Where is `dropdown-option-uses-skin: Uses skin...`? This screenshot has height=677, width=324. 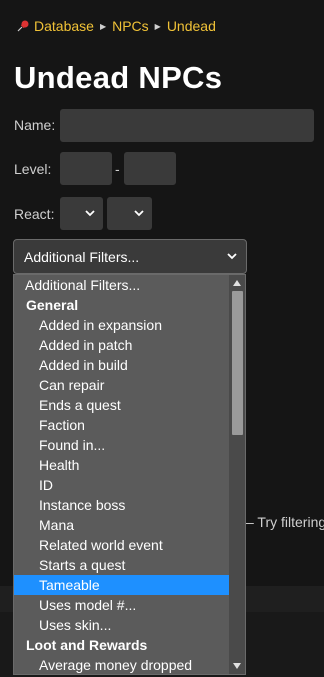
dropdown-option-uses-skin: Uses skin... is located at coordinates (122, 625).